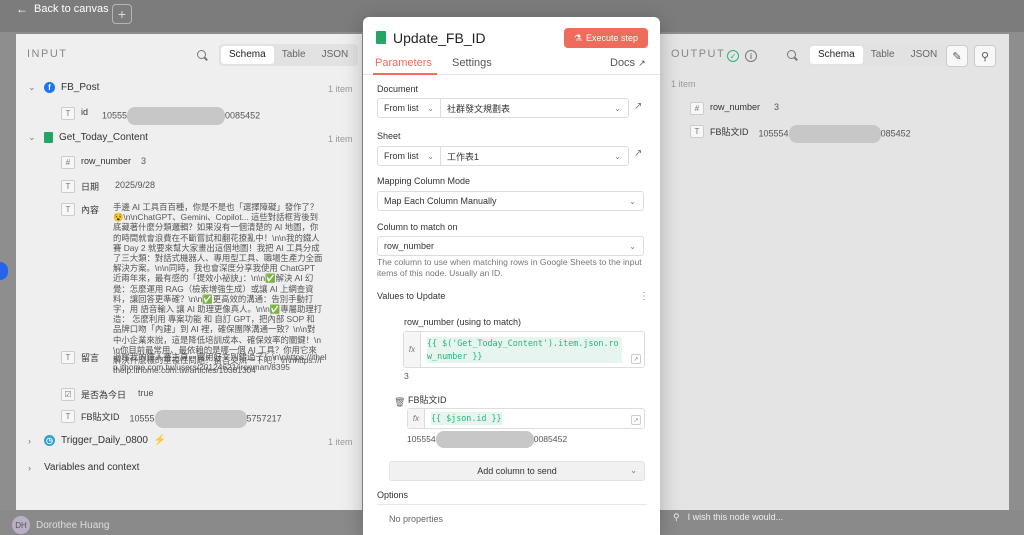 This screenshot has width=1024, height=535. I want to click on output-field-row-number: # row_number 3, so click(734, 108).